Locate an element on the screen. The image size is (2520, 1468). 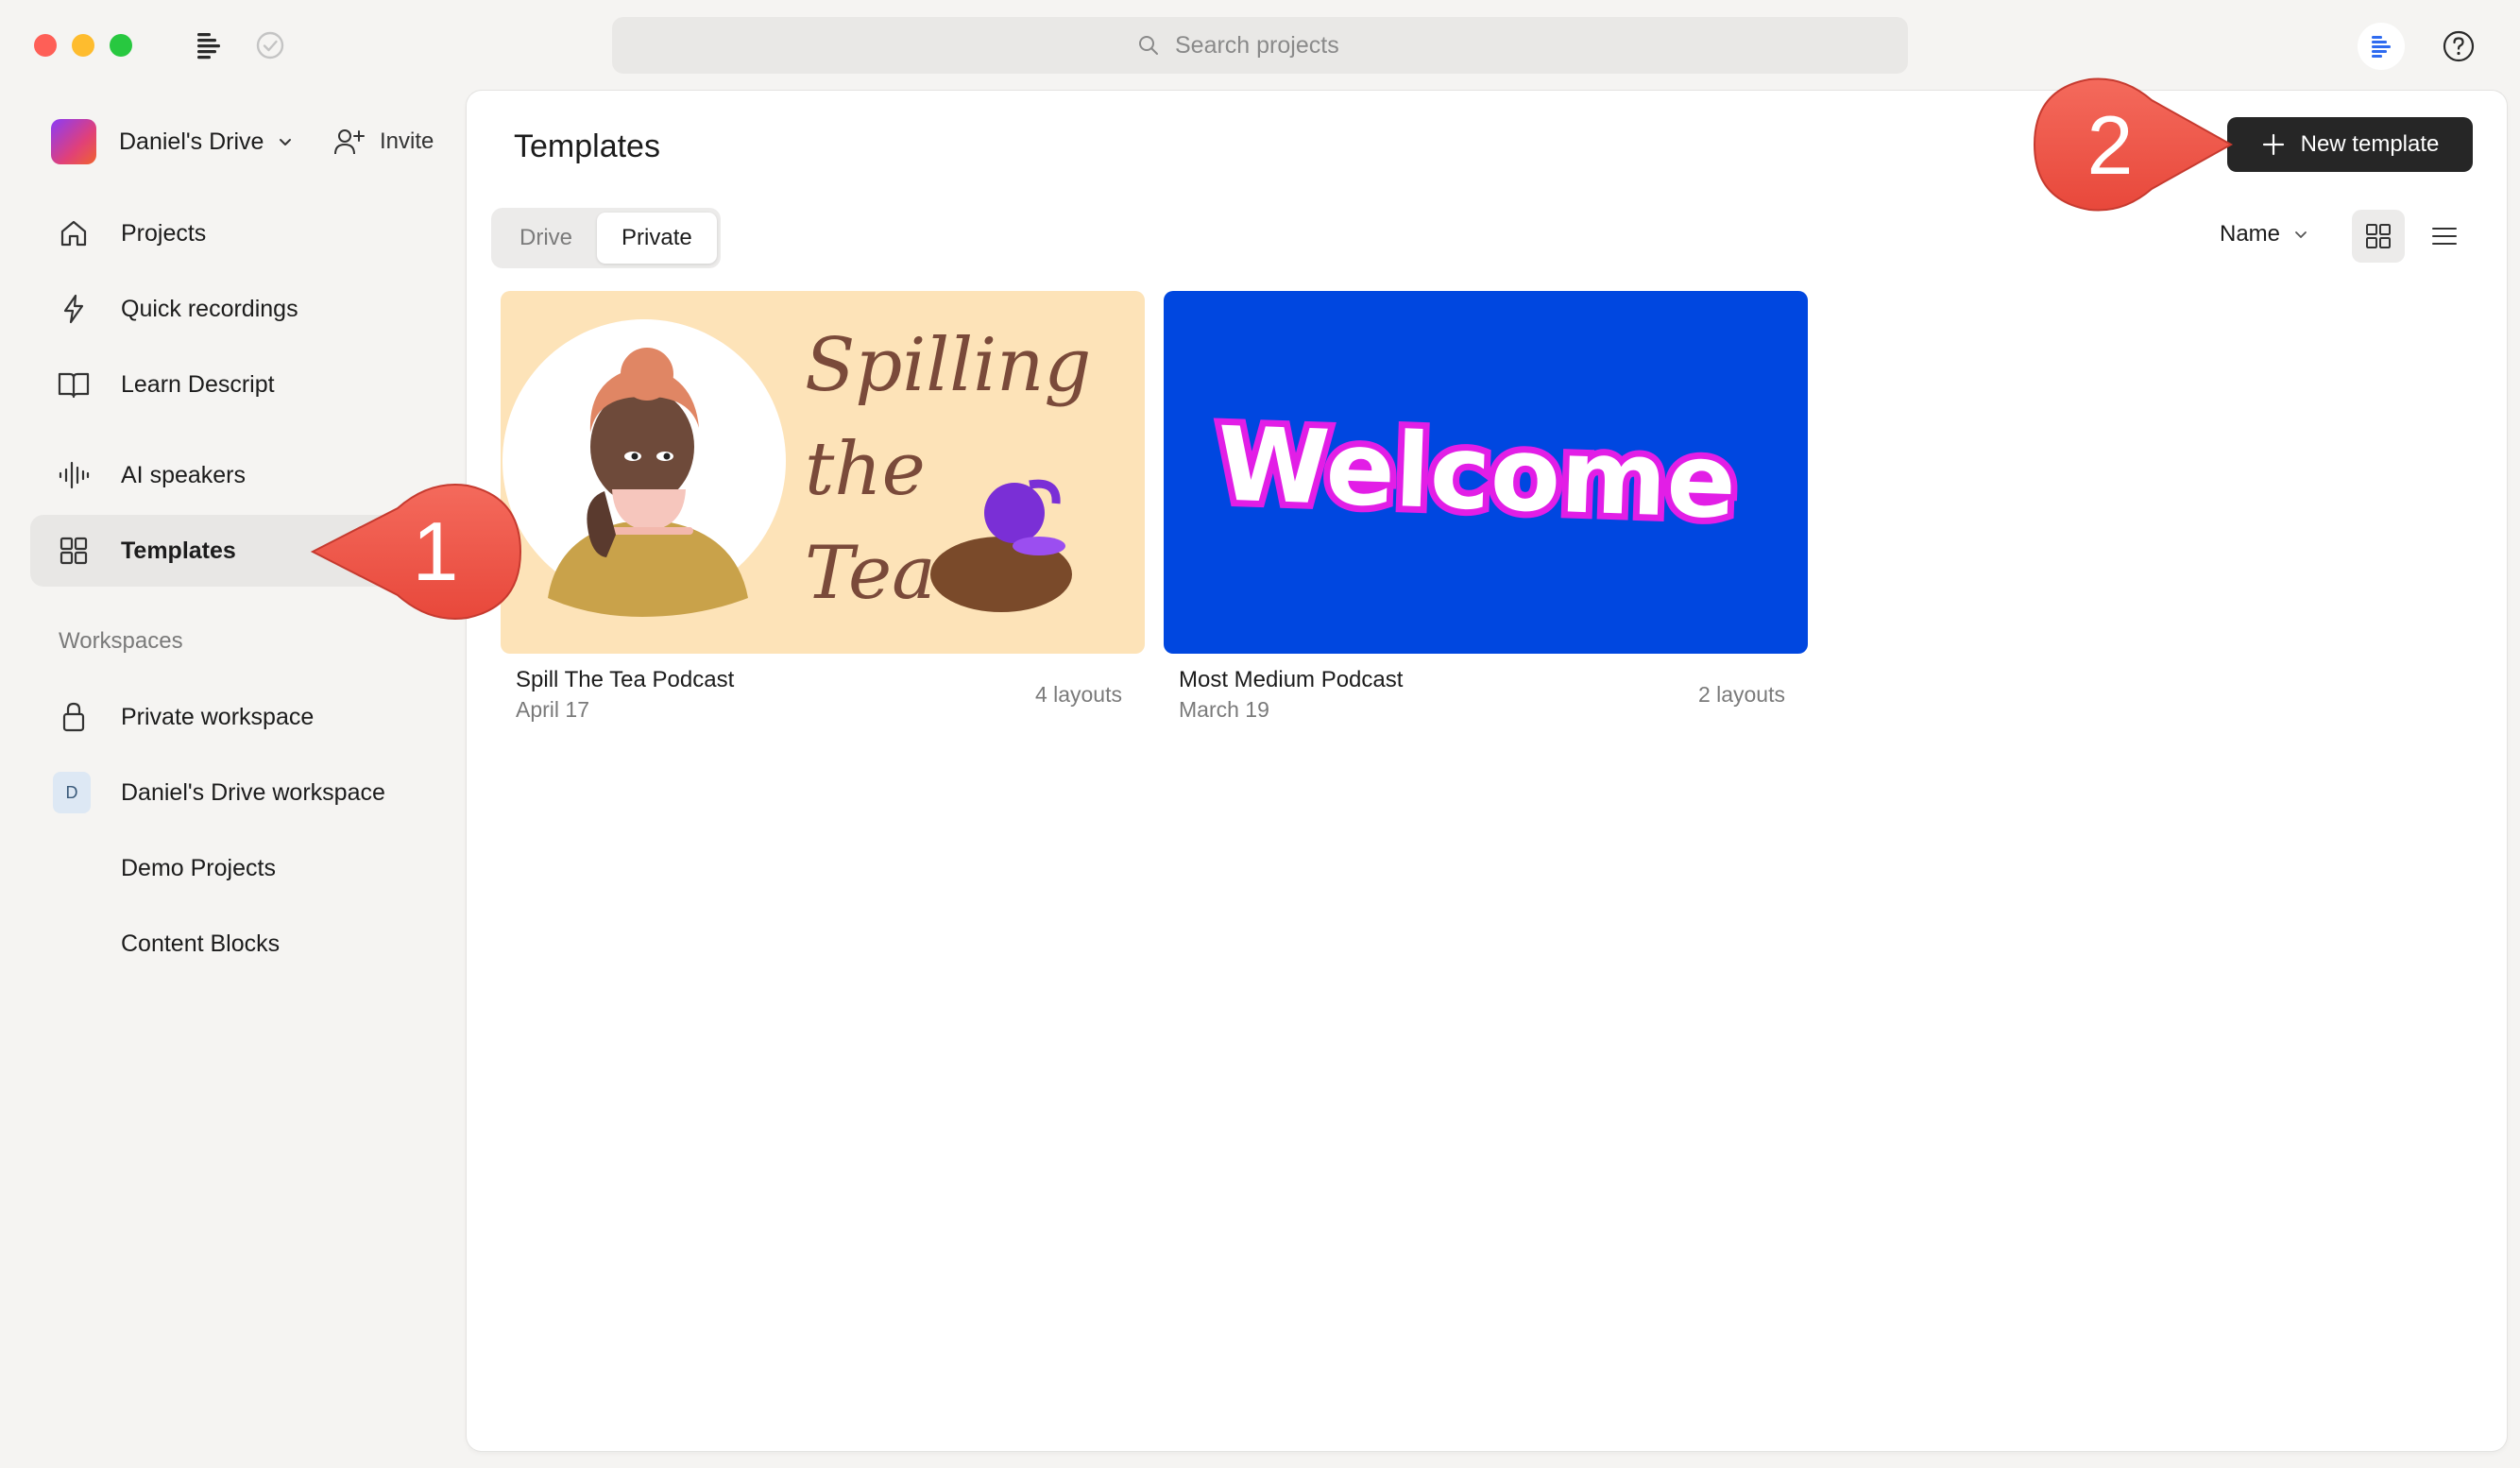
list-view-button is located at coordinates (2444, 236).